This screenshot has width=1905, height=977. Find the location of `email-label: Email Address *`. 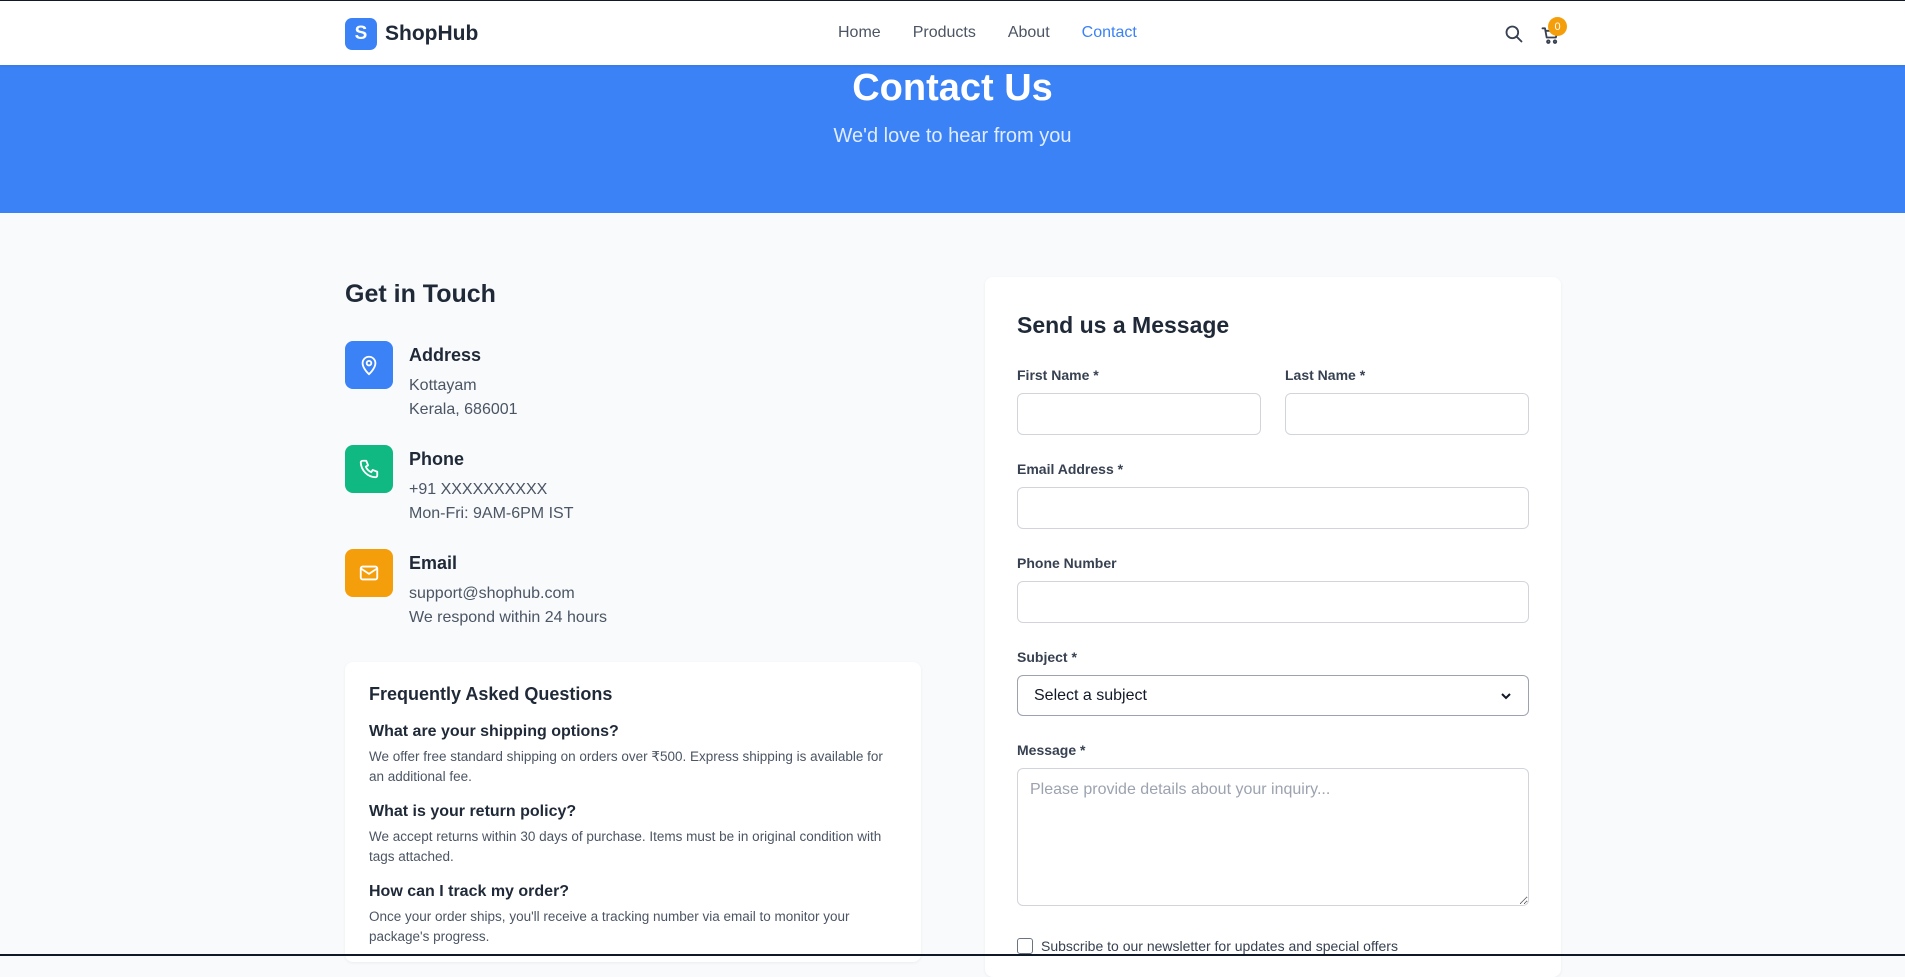

email-label: Email Address * is located at coordinates (1070, 469).